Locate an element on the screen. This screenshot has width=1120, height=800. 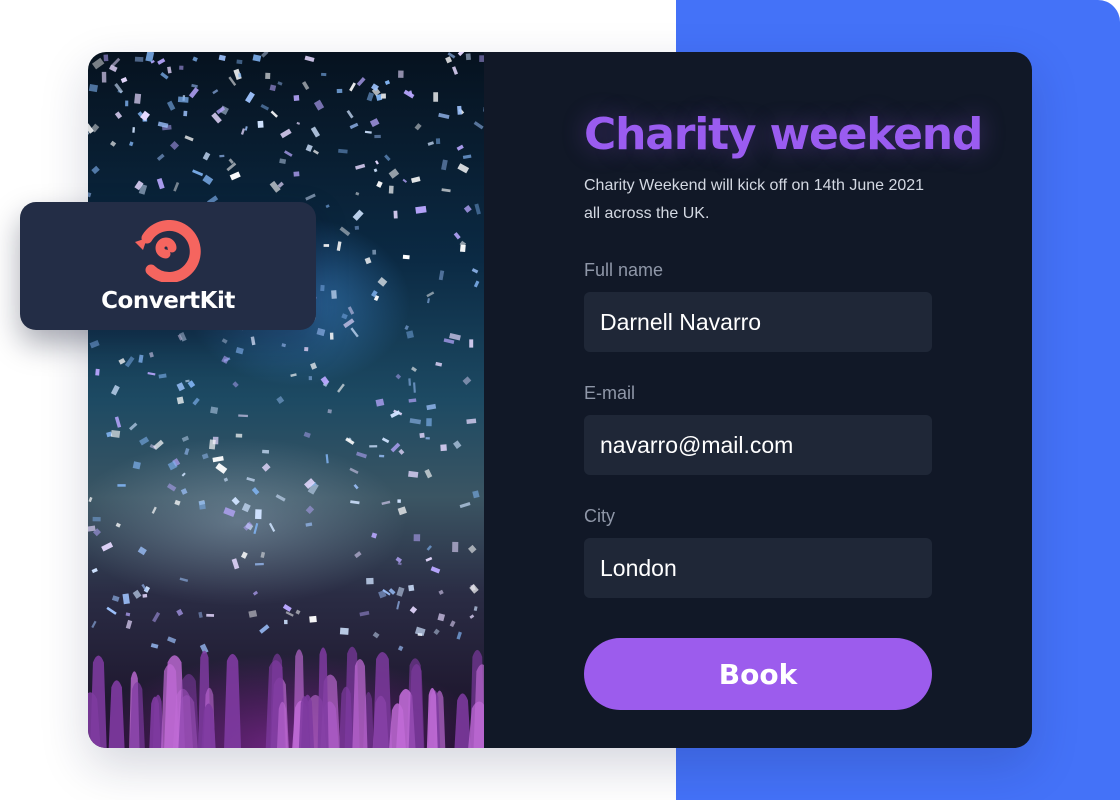
full-name-field: Darnell Navarro is located at coordinates (758, 322).